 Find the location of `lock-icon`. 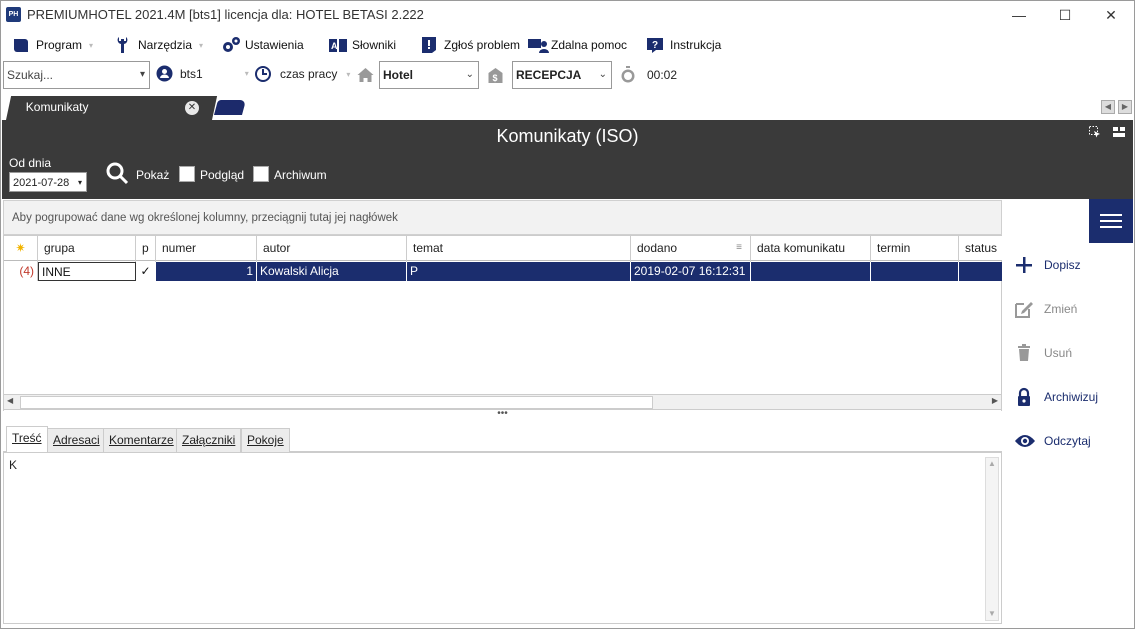

lock-icon is located at coordinates (1024, 397).